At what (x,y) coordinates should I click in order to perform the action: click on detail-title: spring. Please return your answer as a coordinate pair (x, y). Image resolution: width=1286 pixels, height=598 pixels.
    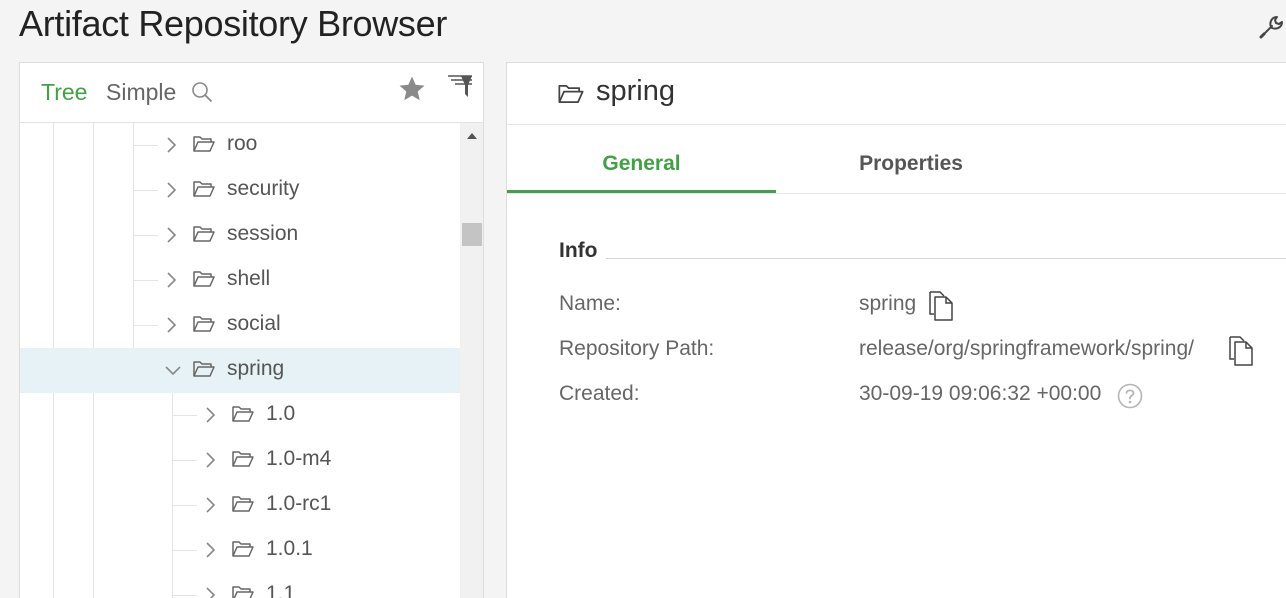
    Looking at the image, I should click on (635, 91).